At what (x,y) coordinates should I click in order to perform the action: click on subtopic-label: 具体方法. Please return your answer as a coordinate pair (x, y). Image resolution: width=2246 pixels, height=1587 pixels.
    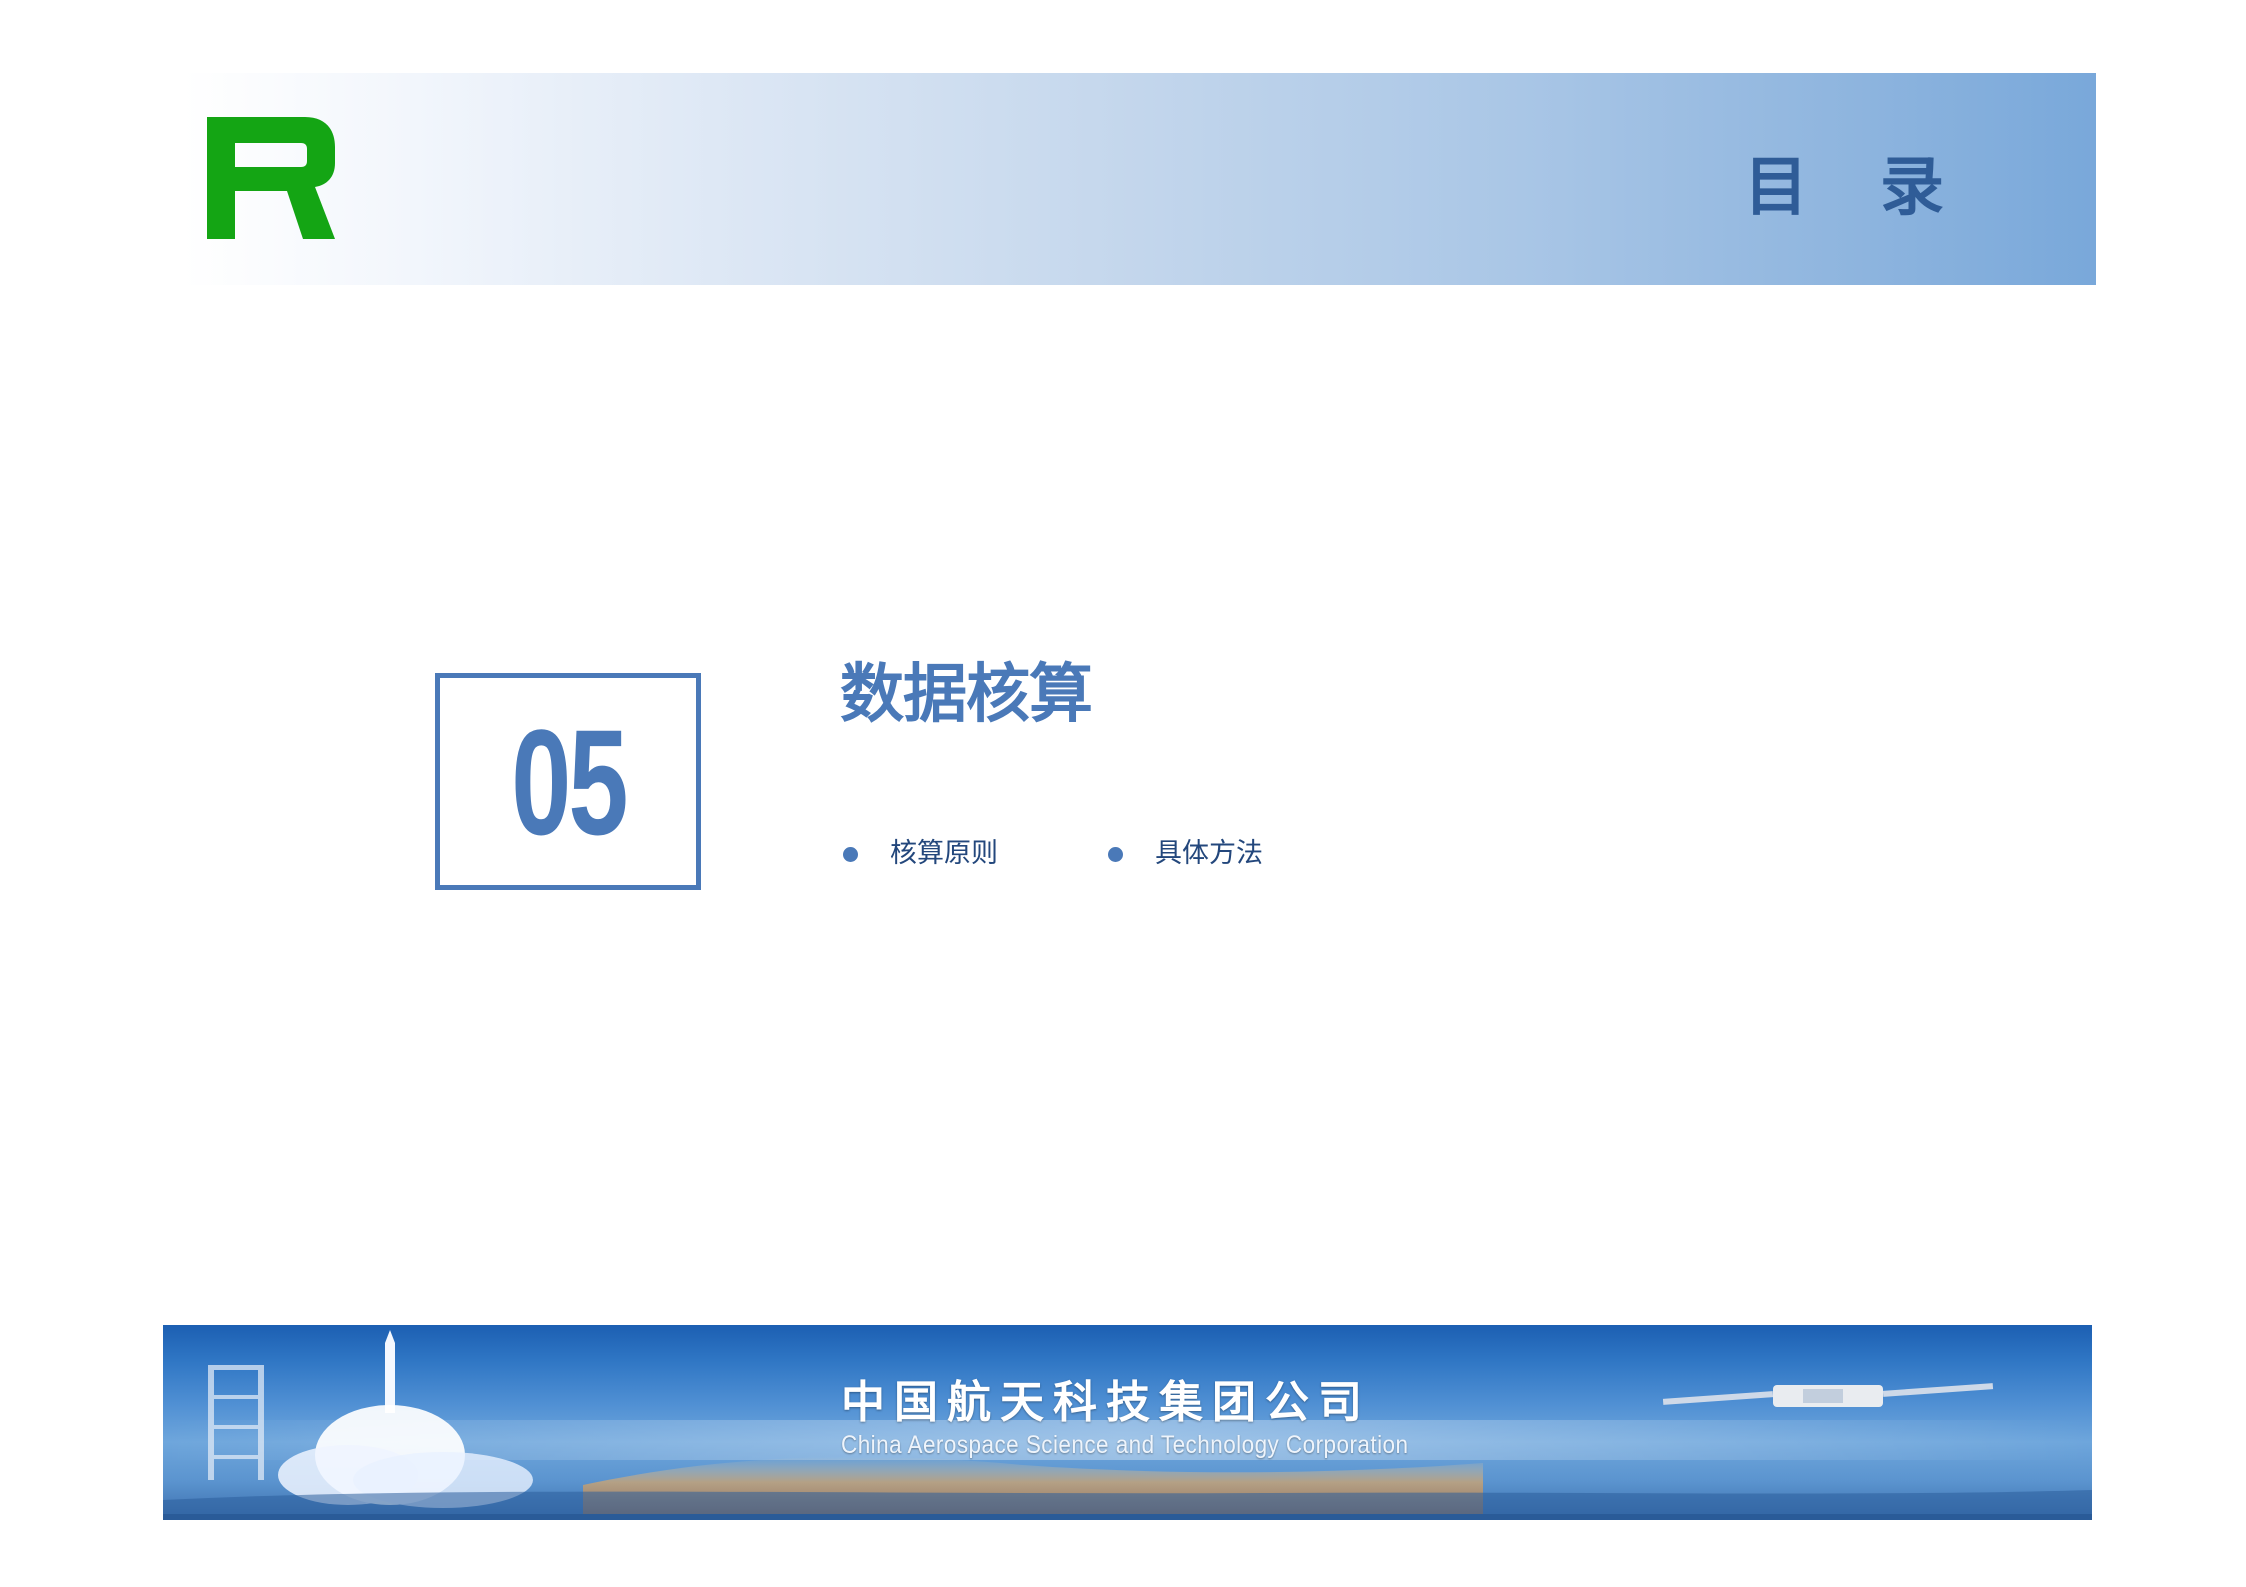
    Looking at the image, I should click on (1209, 853).